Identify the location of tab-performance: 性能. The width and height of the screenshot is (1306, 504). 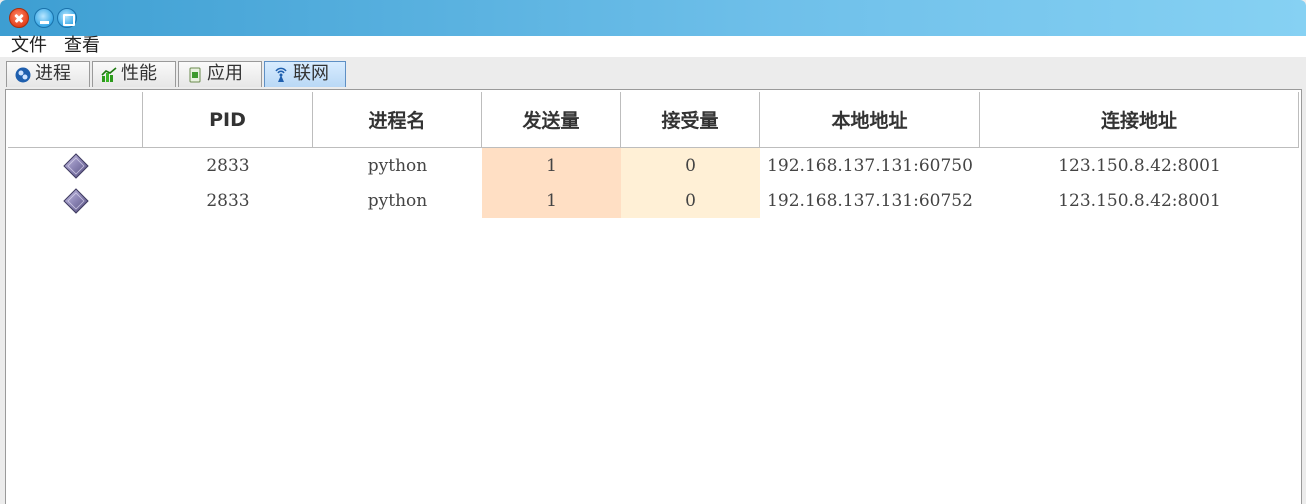
(134, 74).